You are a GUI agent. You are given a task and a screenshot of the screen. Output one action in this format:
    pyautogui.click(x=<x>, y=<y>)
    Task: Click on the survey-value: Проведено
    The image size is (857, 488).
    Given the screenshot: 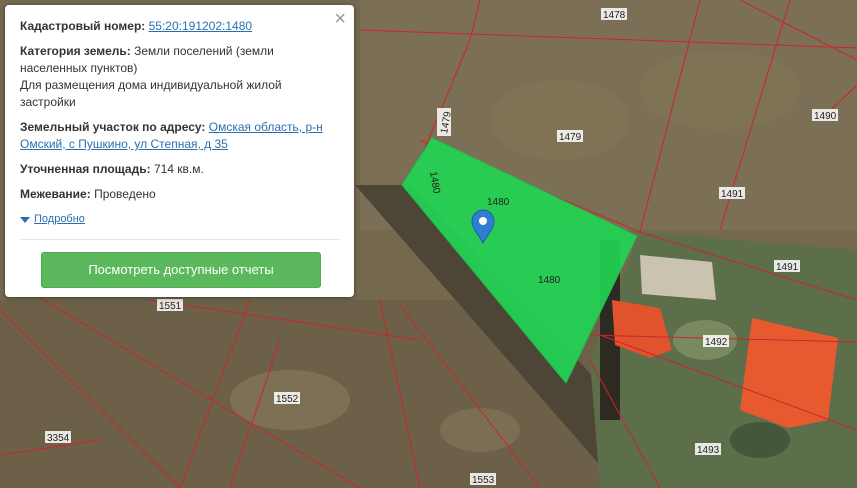 What is the action you would take?
    pyautogui.click(x=125, y=194)
    